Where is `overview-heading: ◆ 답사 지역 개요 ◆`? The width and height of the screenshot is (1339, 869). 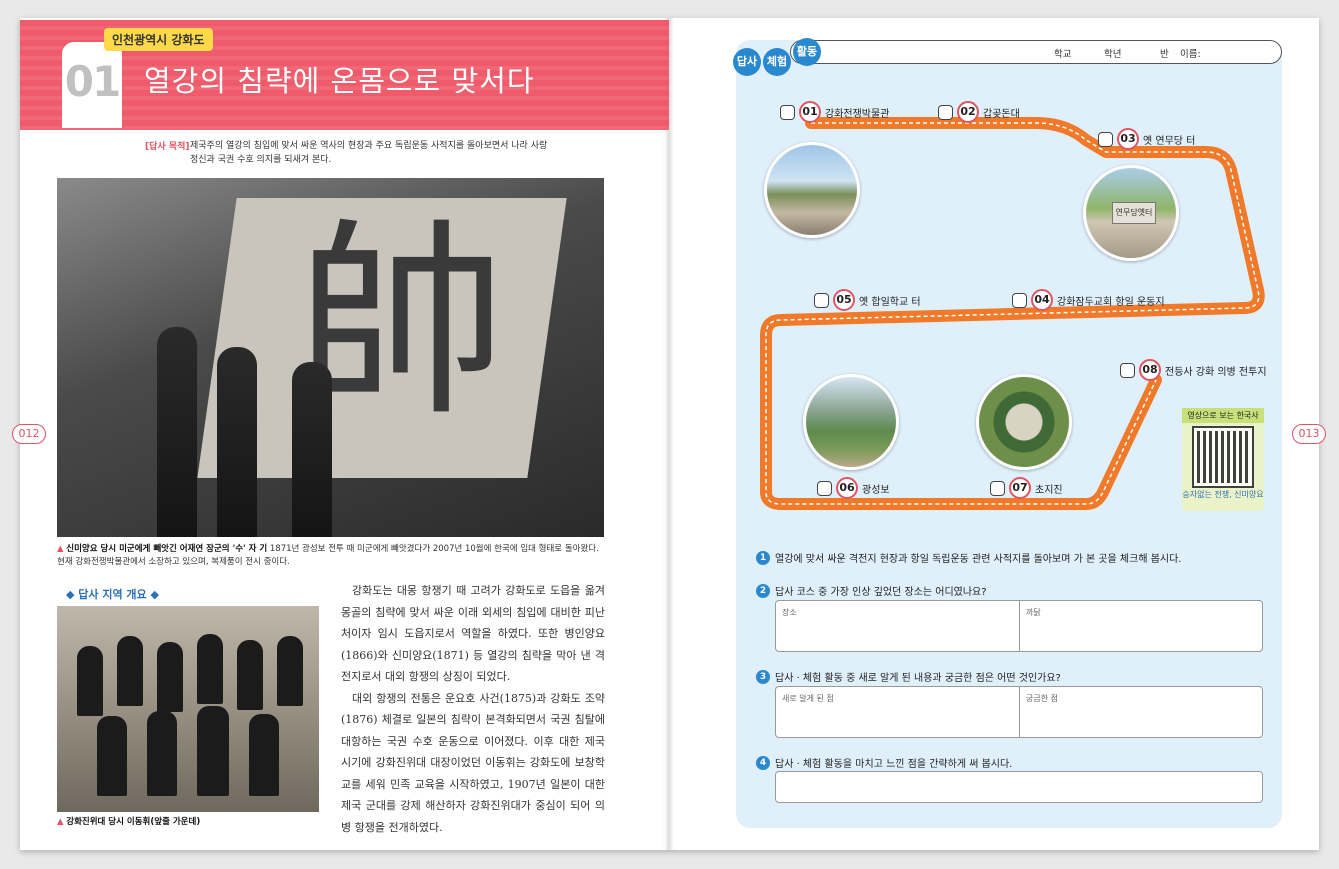
overview-heading: ◆ 답사 지역 개요 ◆ is located at coordinates (112, 594).